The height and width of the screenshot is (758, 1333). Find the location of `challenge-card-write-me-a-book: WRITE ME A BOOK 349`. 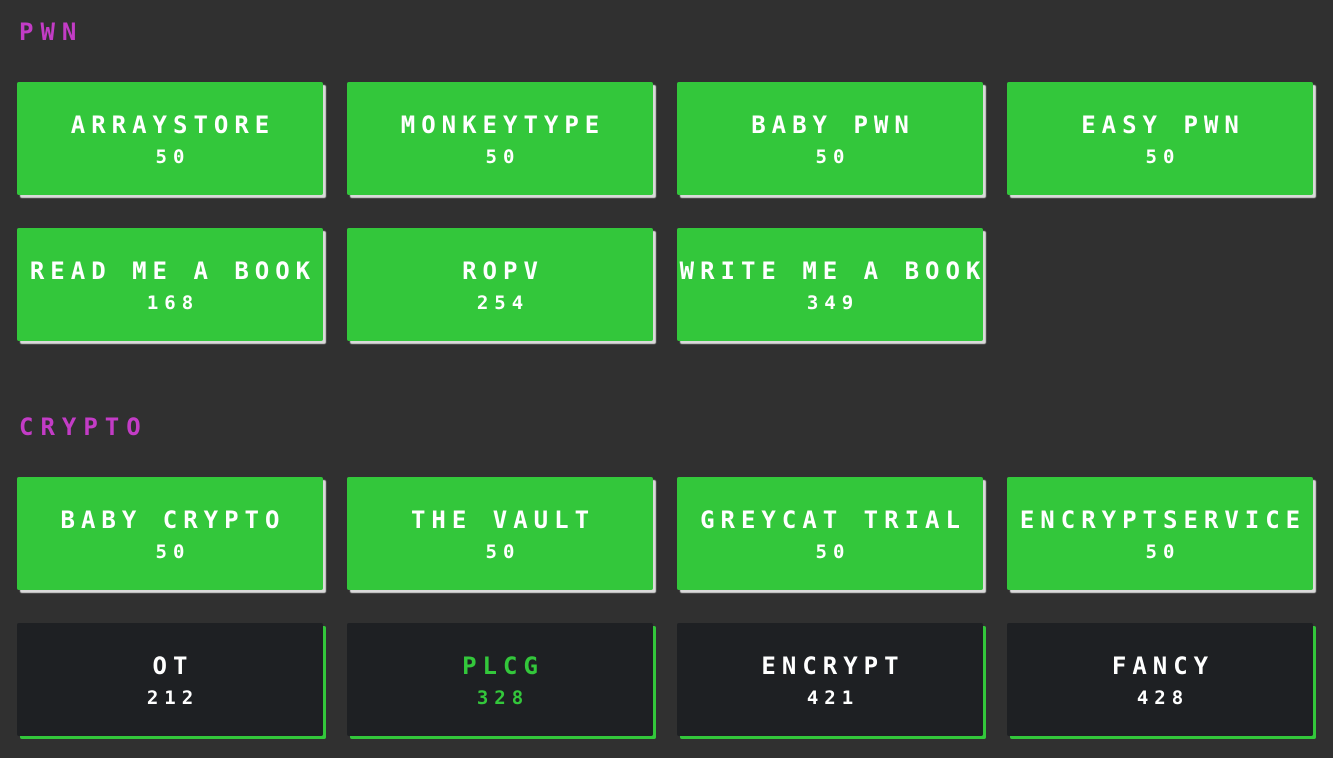

challenge-card-write-me-a-book: WRITE ME A BOOK 349 is located at coordinates (830, 284).